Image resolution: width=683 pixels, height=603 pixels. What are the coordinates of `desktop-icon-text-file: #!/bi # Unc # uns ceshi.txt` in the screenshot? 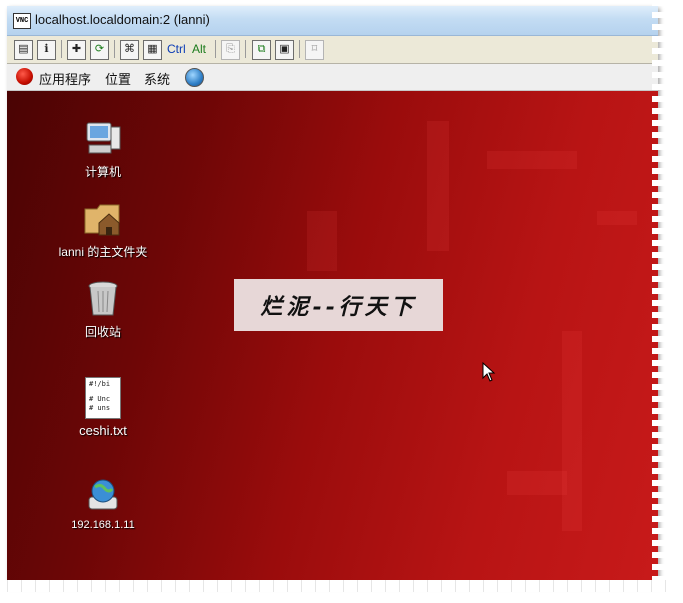 It's located at (103, 407).